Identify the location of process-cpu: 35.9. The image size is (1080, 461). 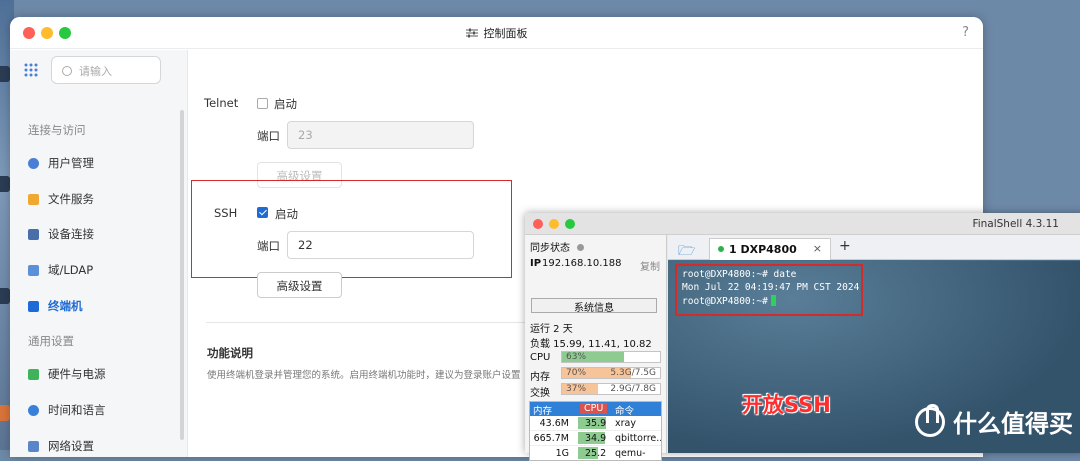
(596, 423).